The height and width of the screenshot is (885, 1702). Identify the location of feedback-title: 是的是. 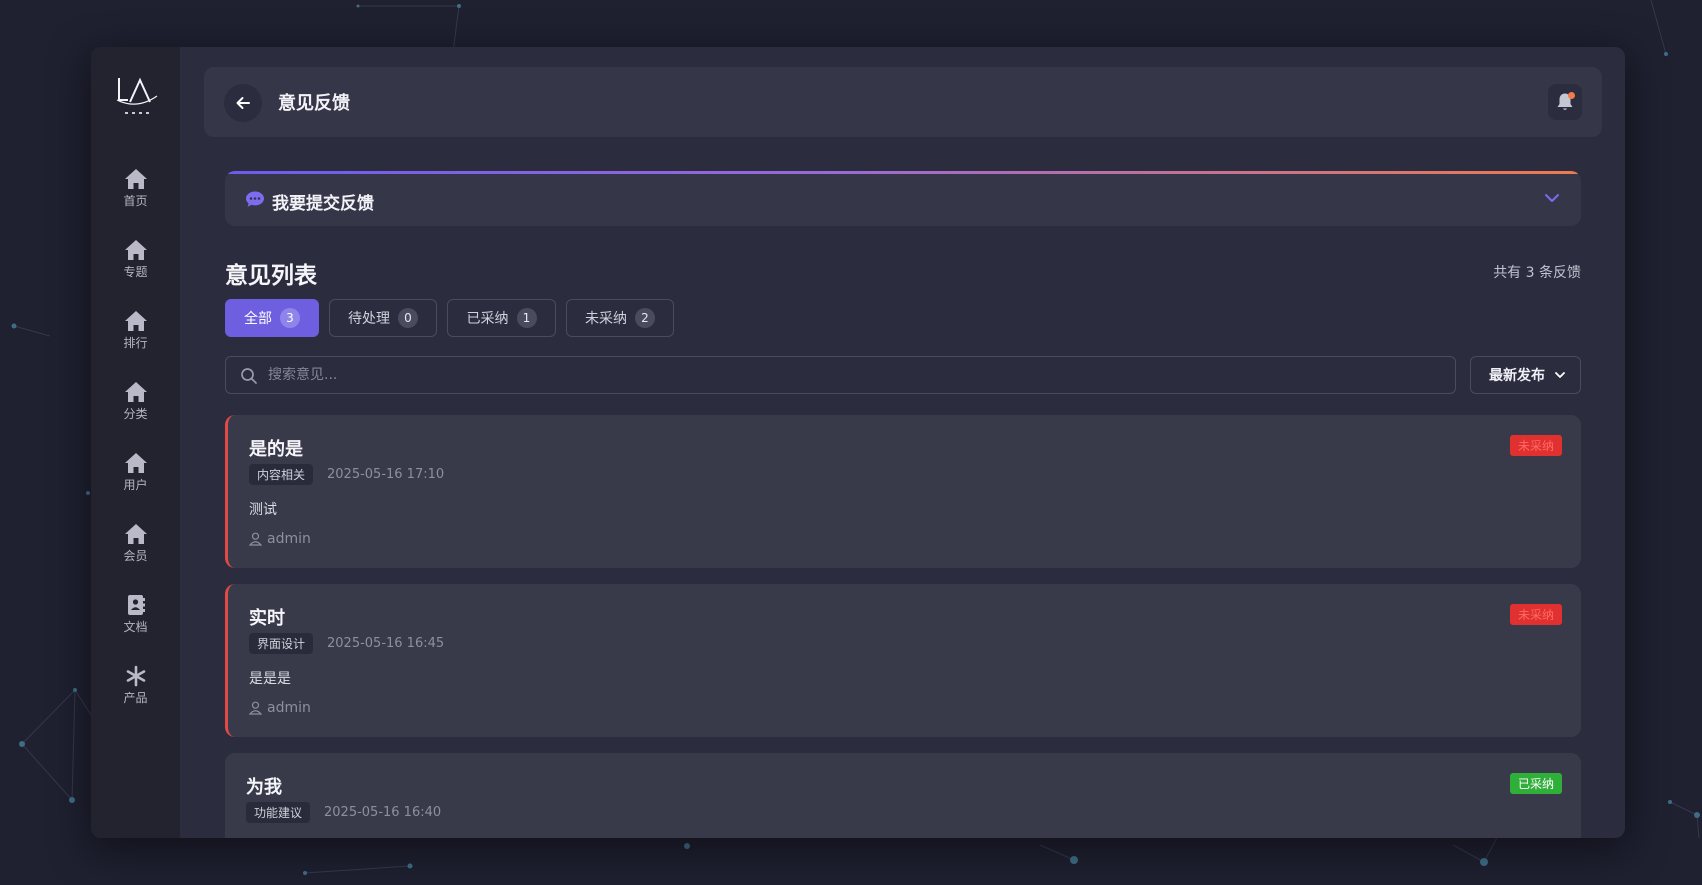
(276, 449).